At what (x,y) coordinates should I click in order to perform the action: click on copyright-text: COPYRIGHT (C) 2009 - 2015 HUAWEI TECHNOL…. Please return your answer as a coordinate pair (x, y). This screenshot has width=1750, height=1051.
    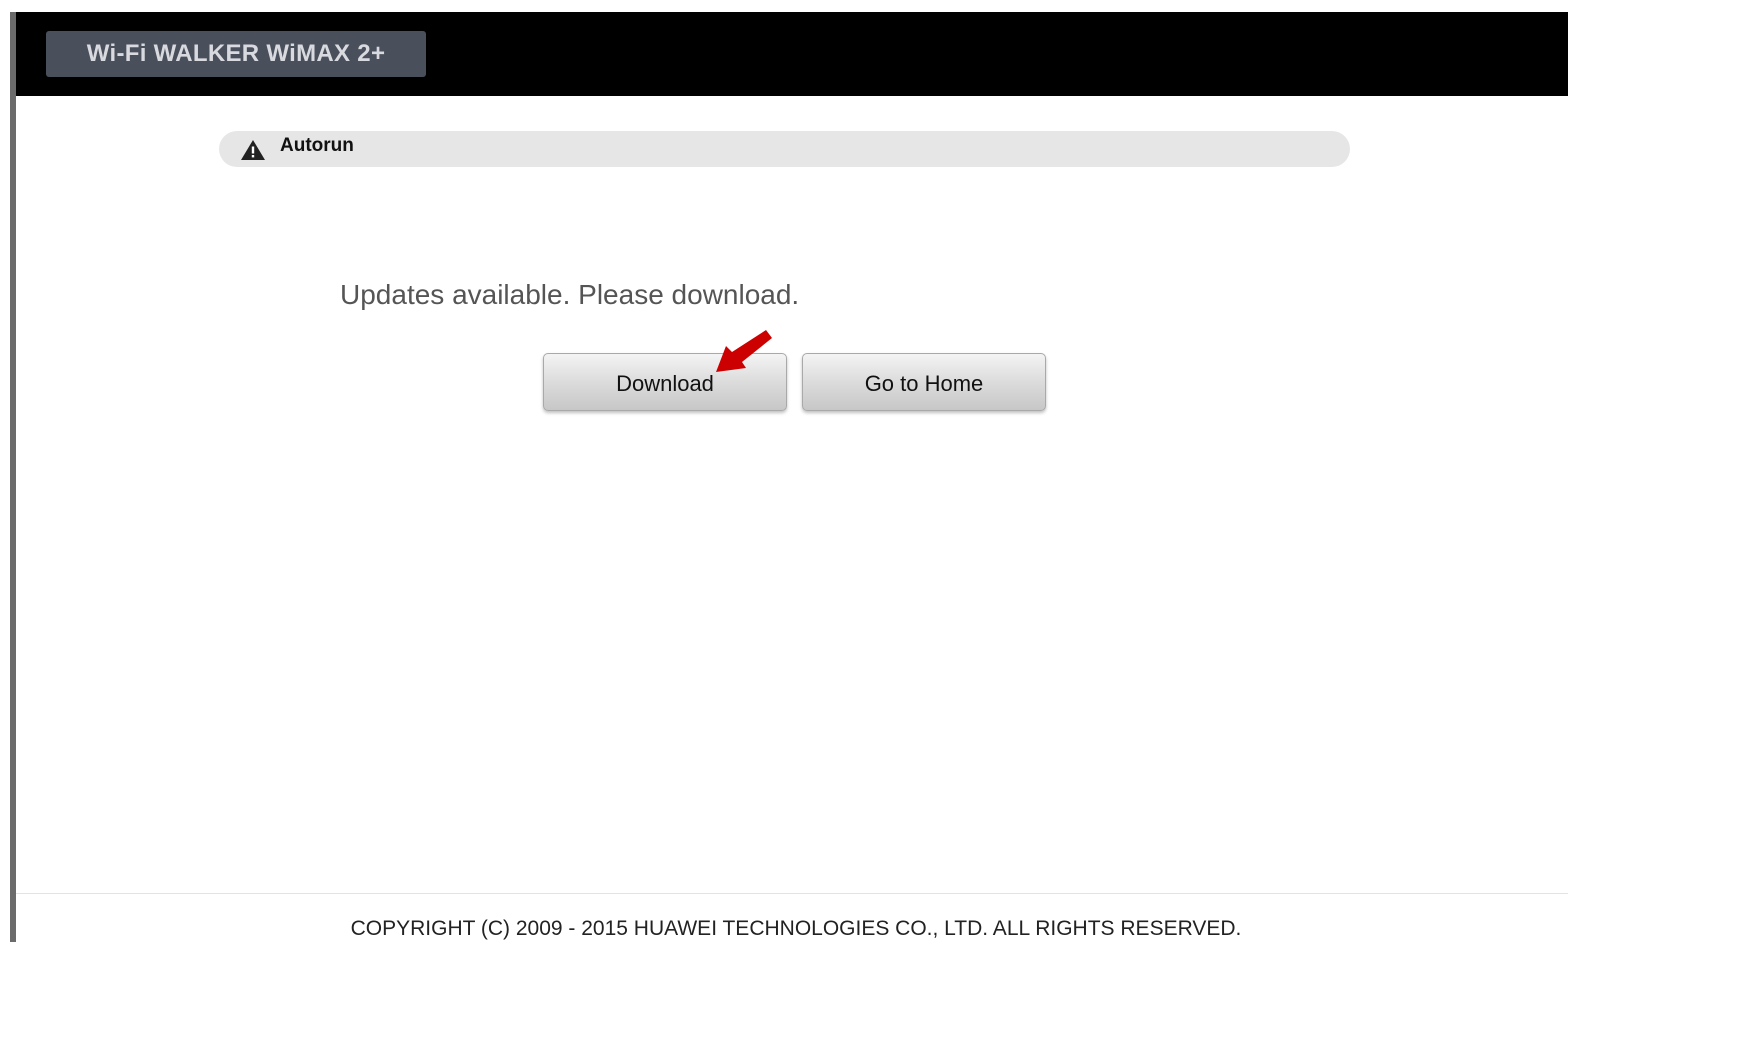
    Looking at the image, I should click on (796, 928).